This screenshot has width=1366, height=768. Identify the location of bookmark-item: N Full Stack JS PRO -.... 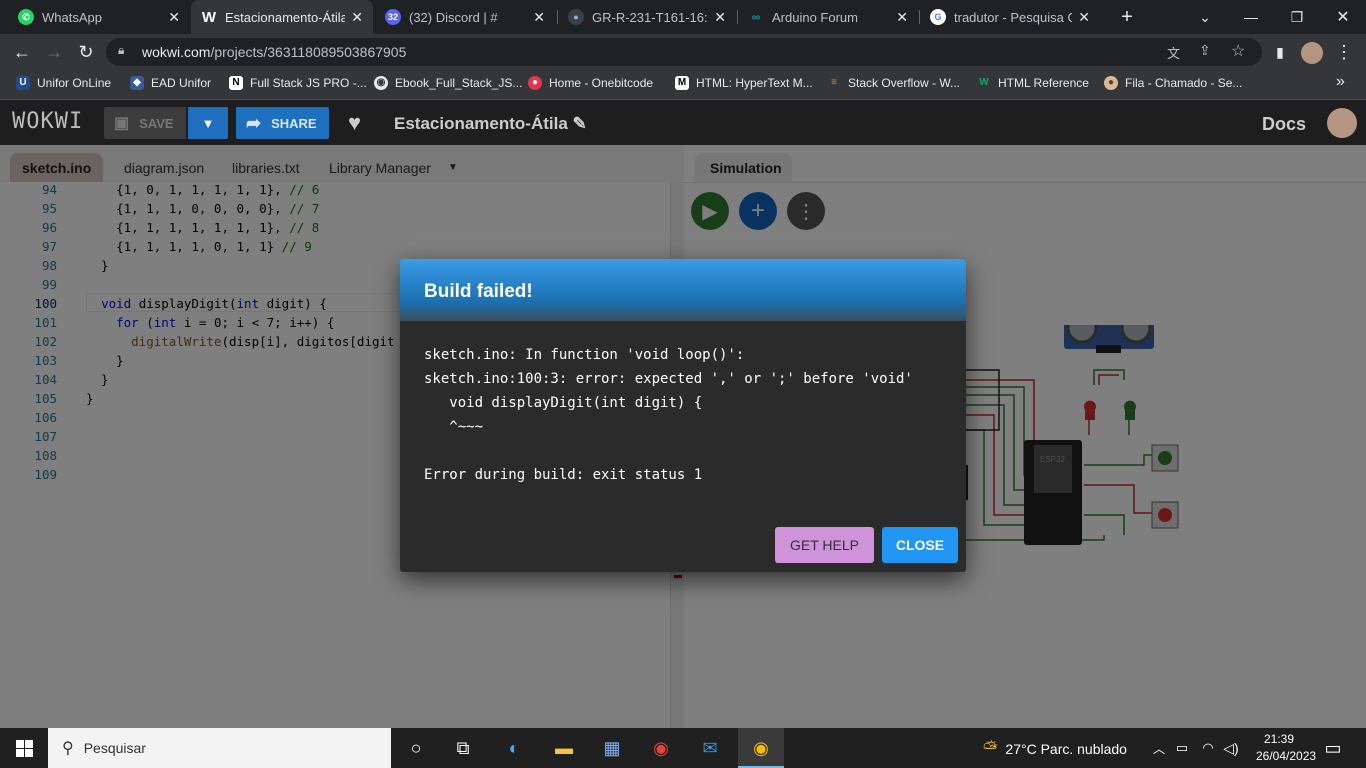
(298, 83).